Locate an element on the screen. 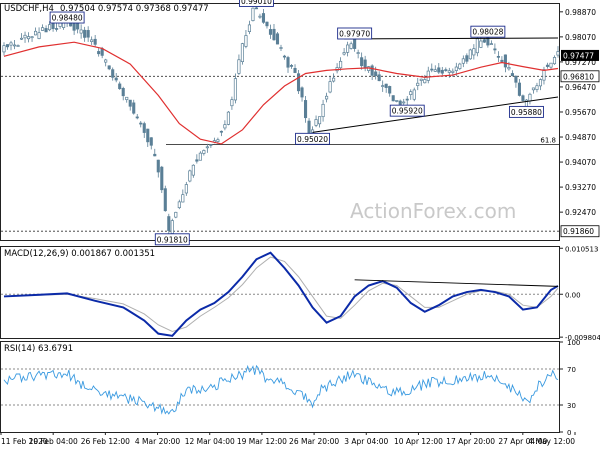  price-annotation: 0.95020 is located at coordinates (312, 139).